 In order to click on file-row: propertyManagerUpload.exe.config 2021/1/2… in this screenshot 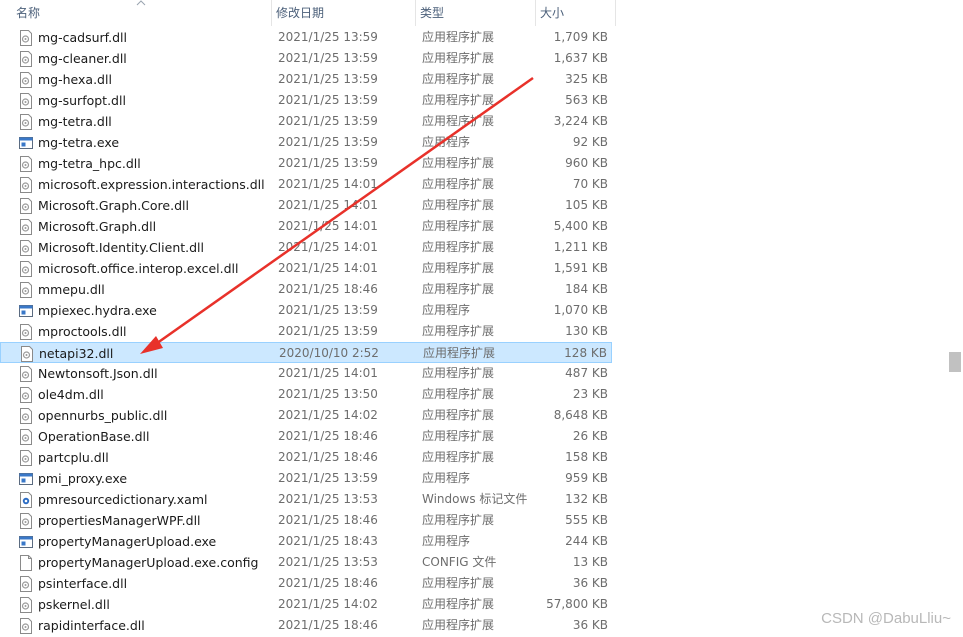, I will do `click(306, 562)`.